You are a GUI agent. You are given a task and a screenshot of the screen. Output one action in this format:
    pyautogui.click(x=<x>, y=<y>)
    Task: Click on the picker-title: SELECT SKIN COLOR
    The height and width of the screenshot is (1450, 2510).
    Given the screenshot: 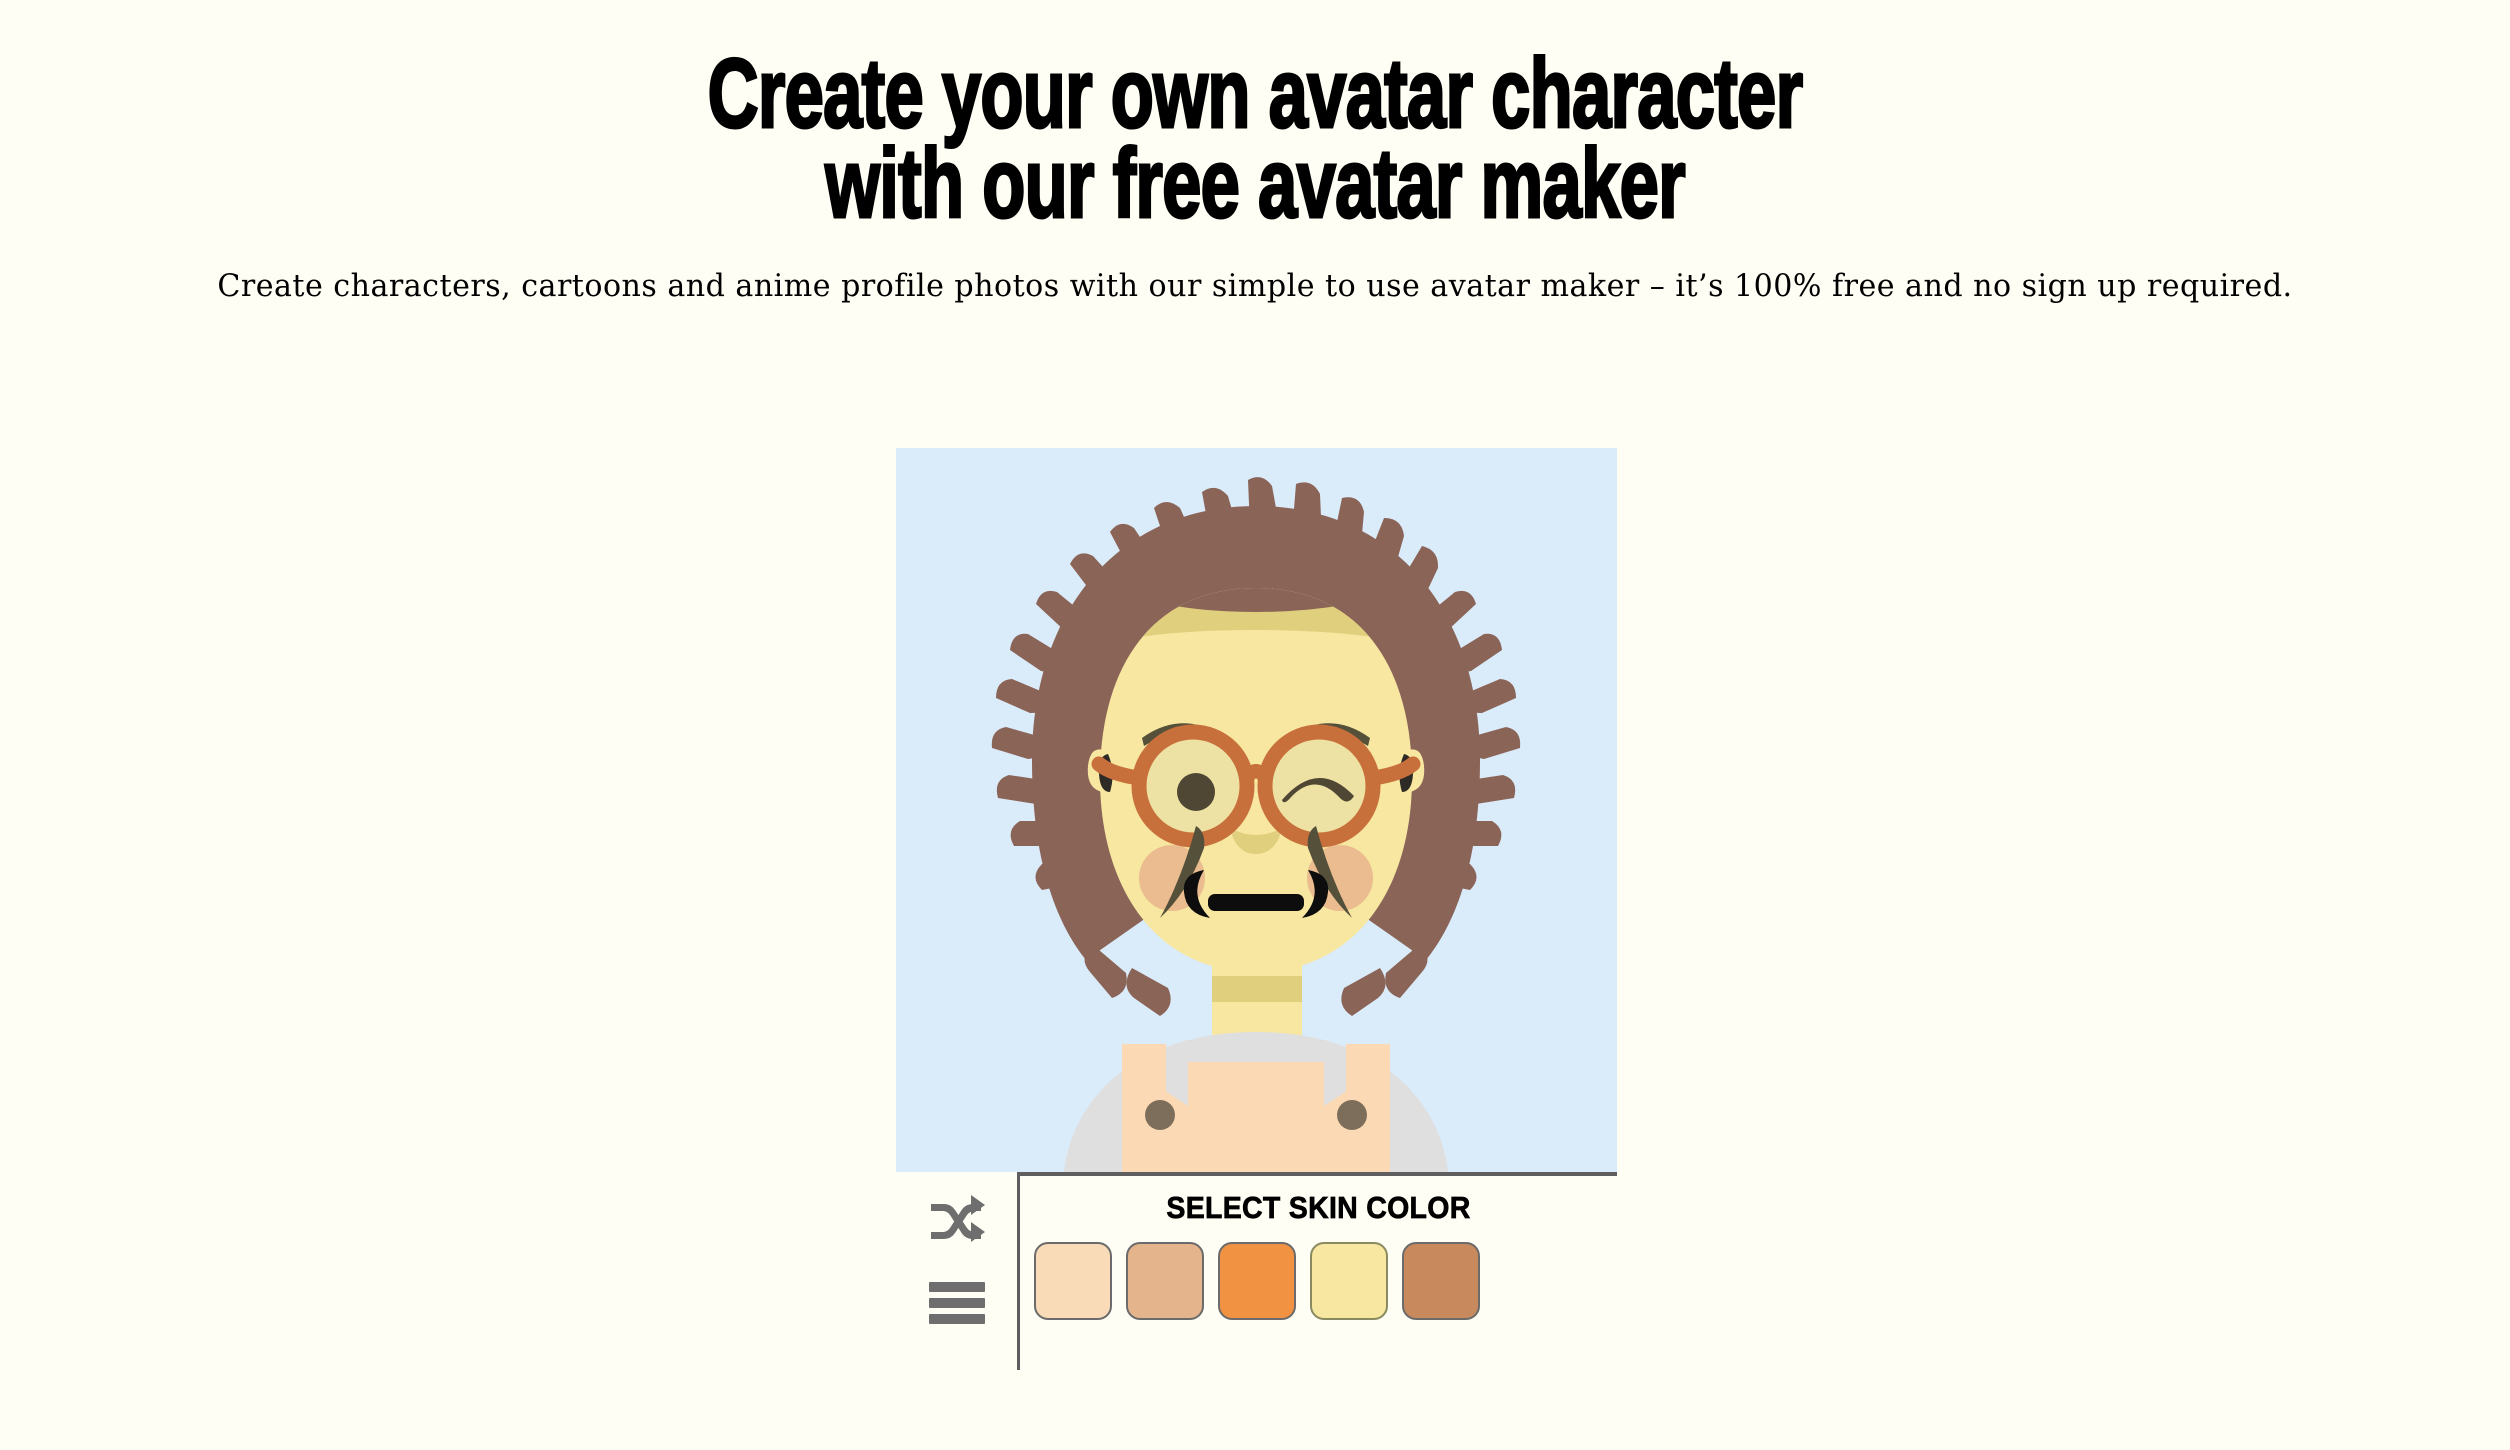 What is the action you would take?
    pyautogui.click(x=1318, y=1208)
    